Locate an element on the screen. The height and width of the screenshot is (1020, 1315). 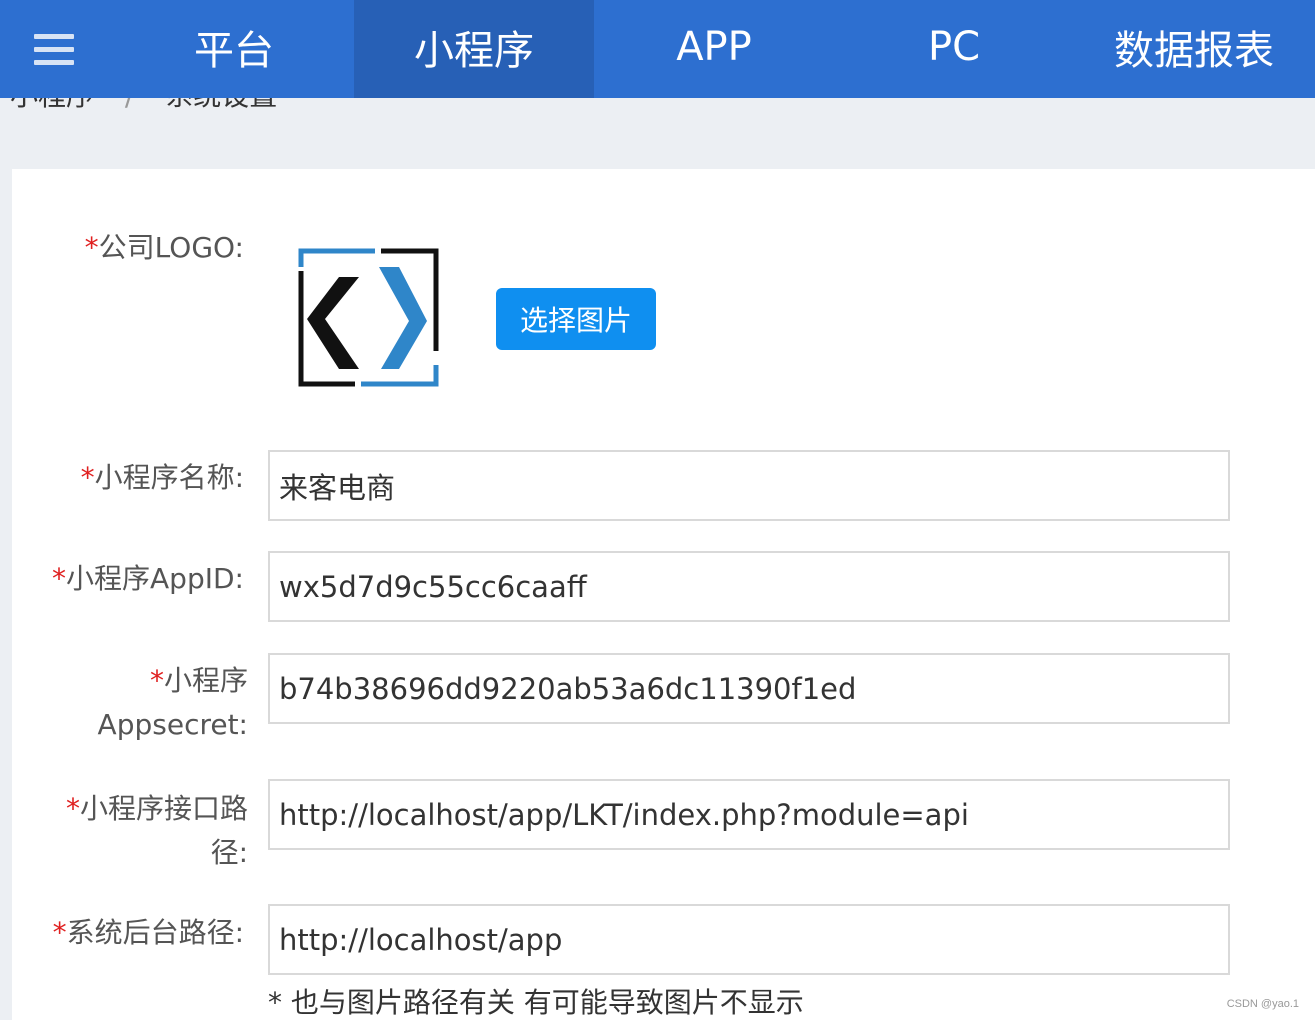
top-nav: 平台 小程序 APP PC 数据报表 is located at coordinates (657, 49).